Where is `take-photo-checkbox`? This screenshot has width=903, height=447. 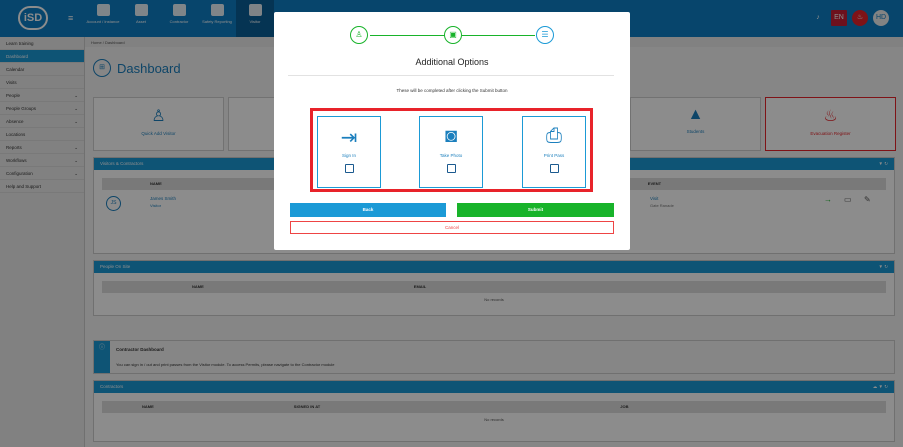
take-photo-checkbox is located at coordinates (451, 168).